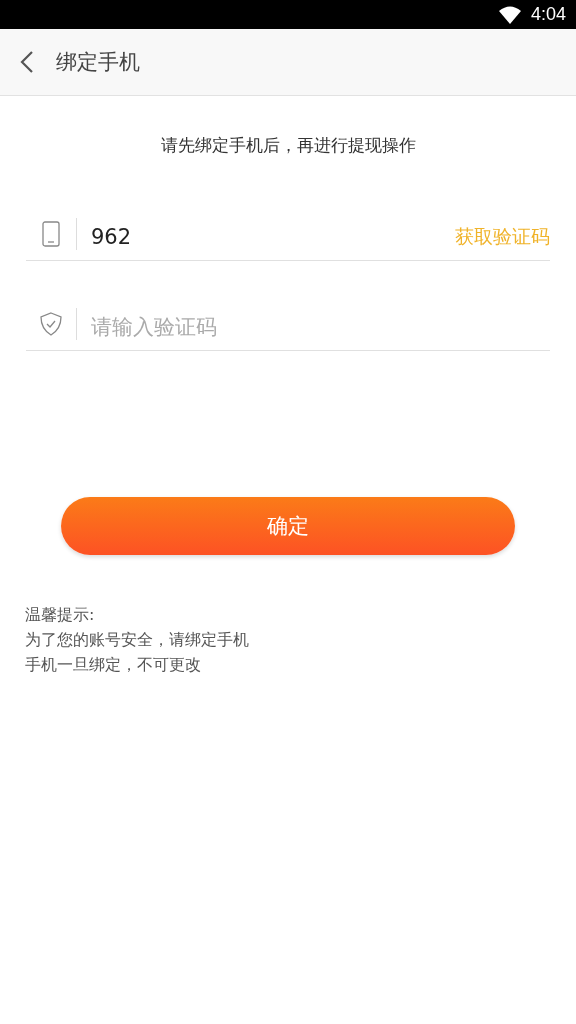  What do you see at coordinates (98, 62) in the screenshot?
I see `page-title: 绑定手机` at bounding box center [98, 62].